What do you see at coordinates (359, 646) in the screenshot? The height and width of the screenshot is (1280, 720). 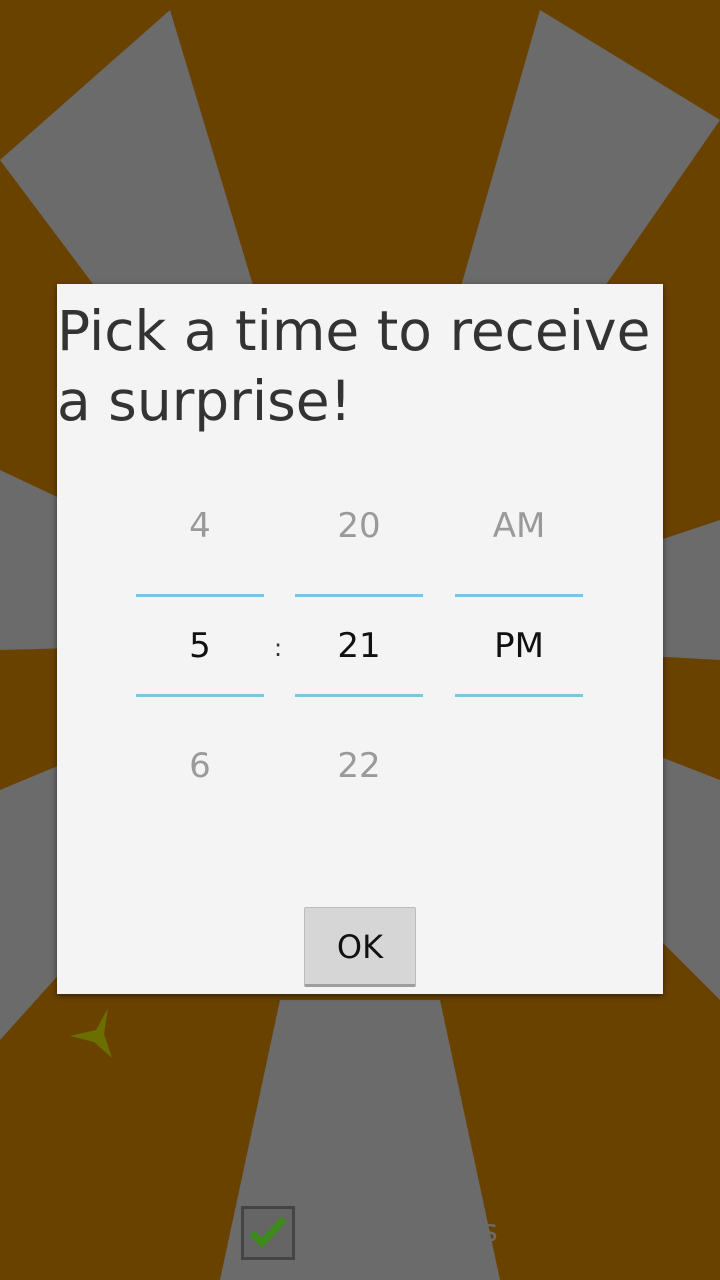 I see `minute-current: 21` at bounding box center [359, 646].